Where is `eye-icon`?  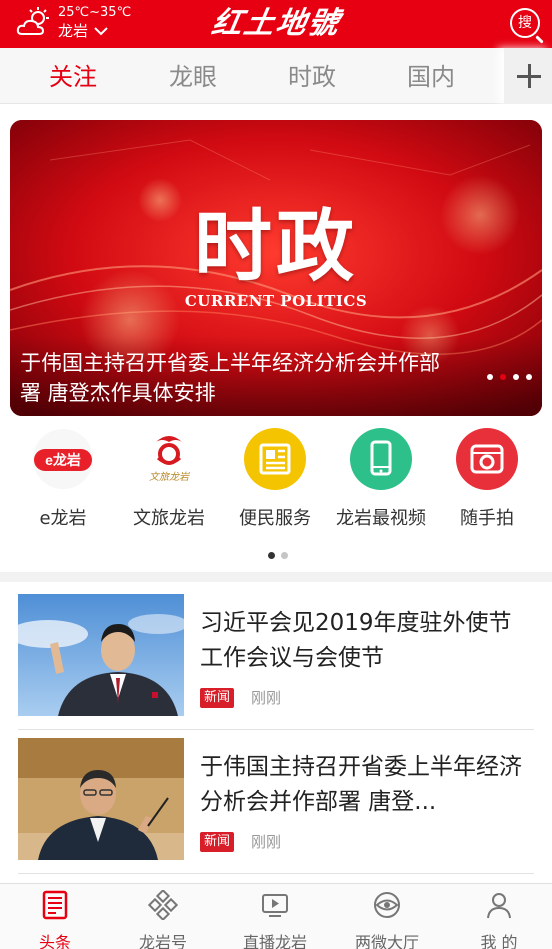 eye-icon is located at coordinates (387, 905).